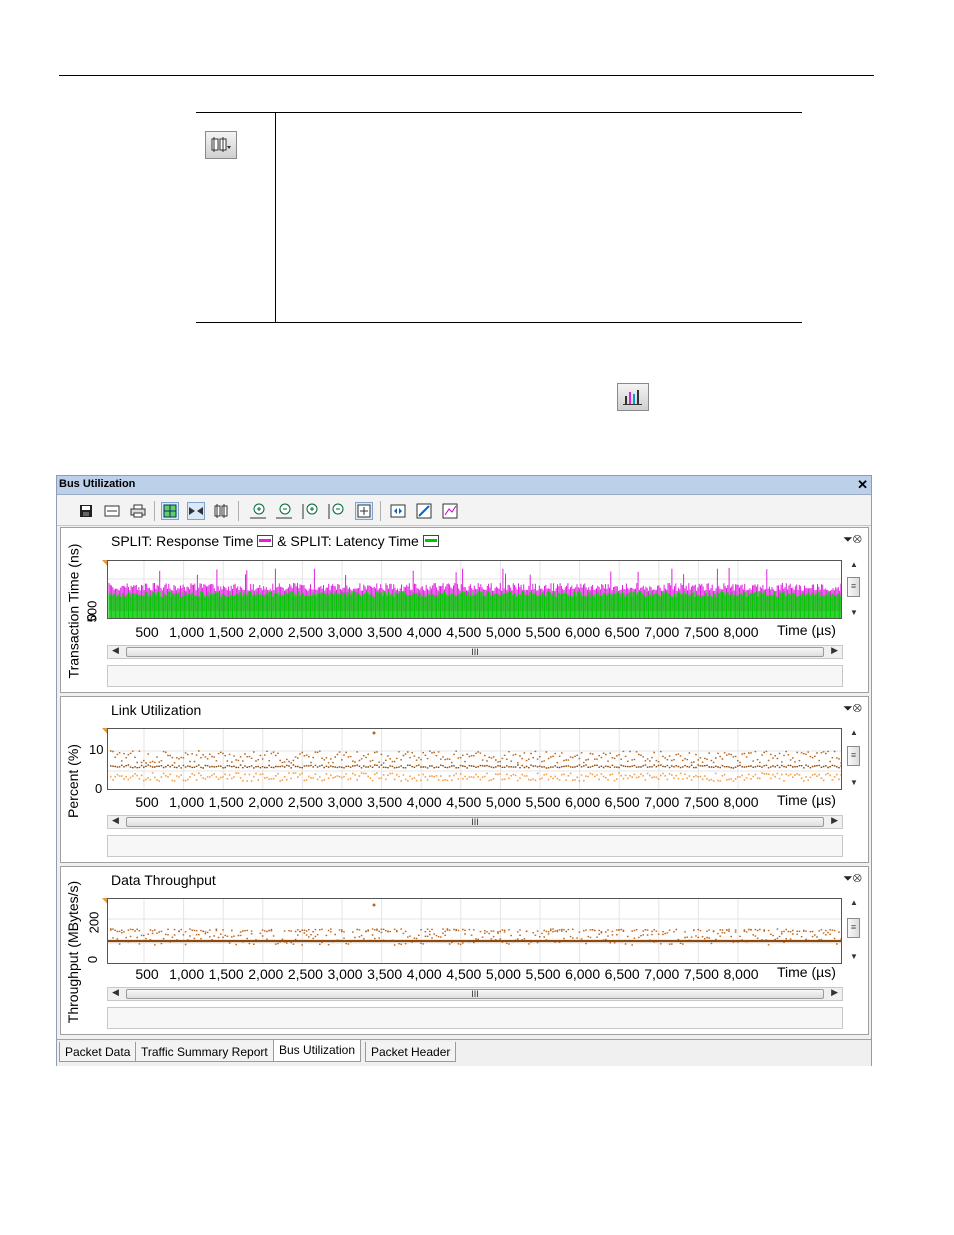  What do you see at coordinates (474, 604) in the screenshot?
I see `latency-time-series` at bounding box center [474, 604].